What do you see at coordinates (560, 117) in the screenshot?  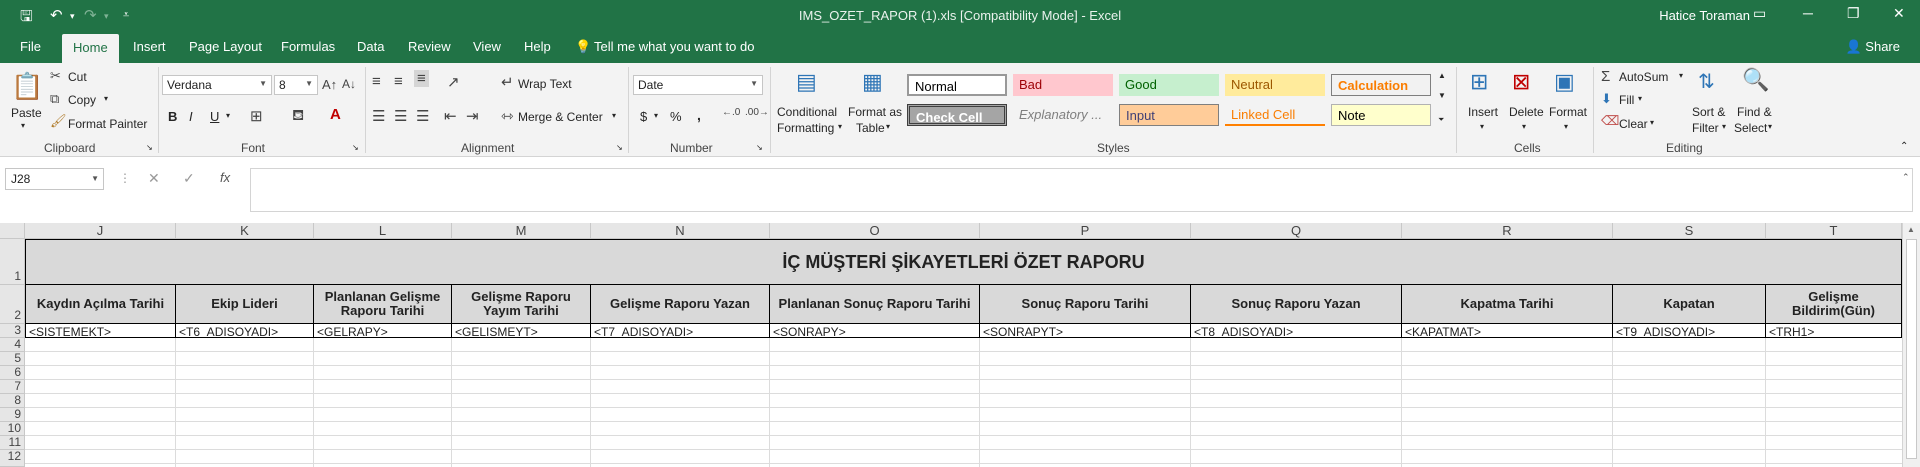 I see `merge-center-button: Merge & Center` at bounding box center [560, 117].